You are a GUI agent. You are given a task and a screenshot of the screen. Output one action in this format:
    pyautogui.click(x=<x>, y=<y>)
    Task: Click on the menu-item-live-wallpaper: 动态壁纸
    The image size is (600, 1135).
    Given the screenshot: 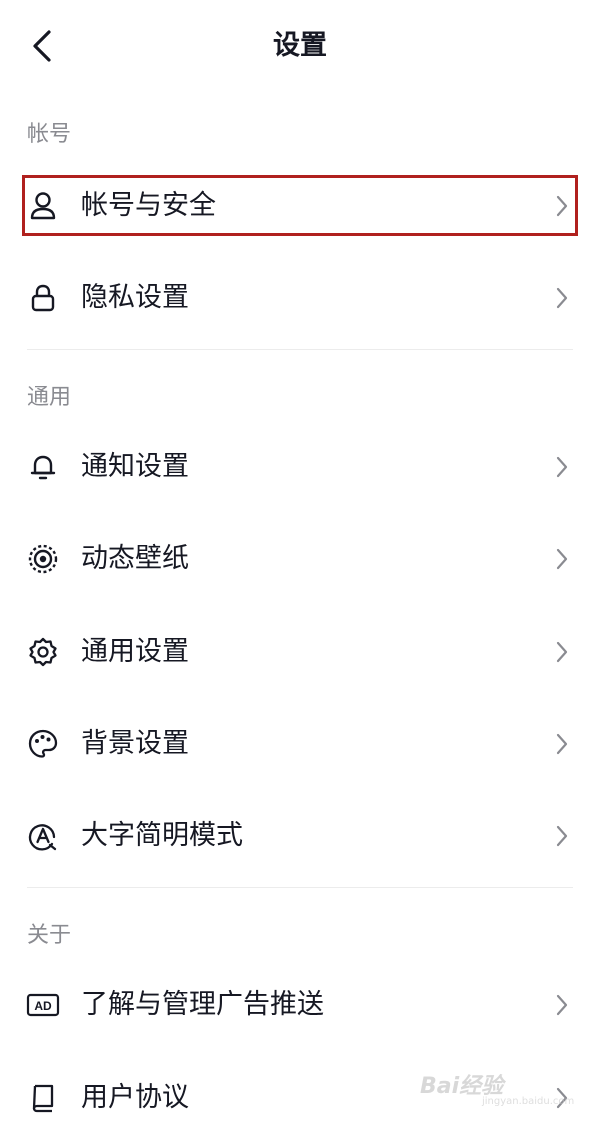 What is the action you would take?
    pyautogui.click(x=300, y=559)
    